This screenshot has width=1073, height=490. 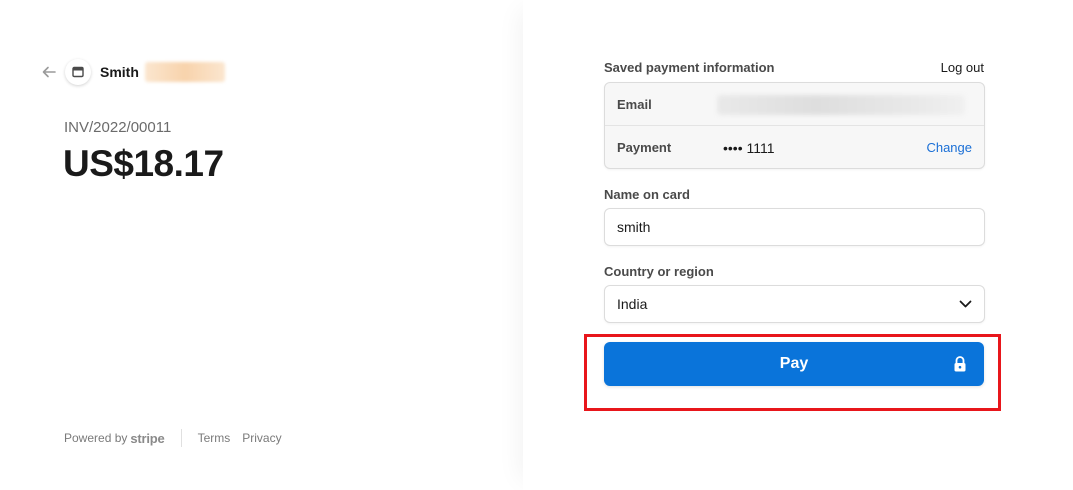 I want to click on redacted-merchant-detail, so click(x=184, y=72).